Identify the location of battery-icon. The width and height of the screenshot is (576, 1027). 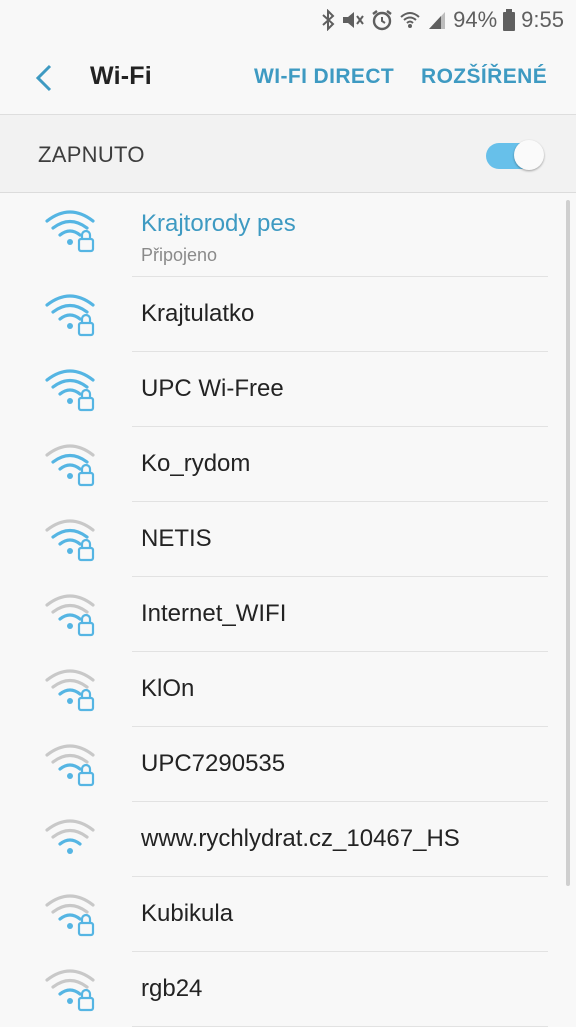
(509, 20).